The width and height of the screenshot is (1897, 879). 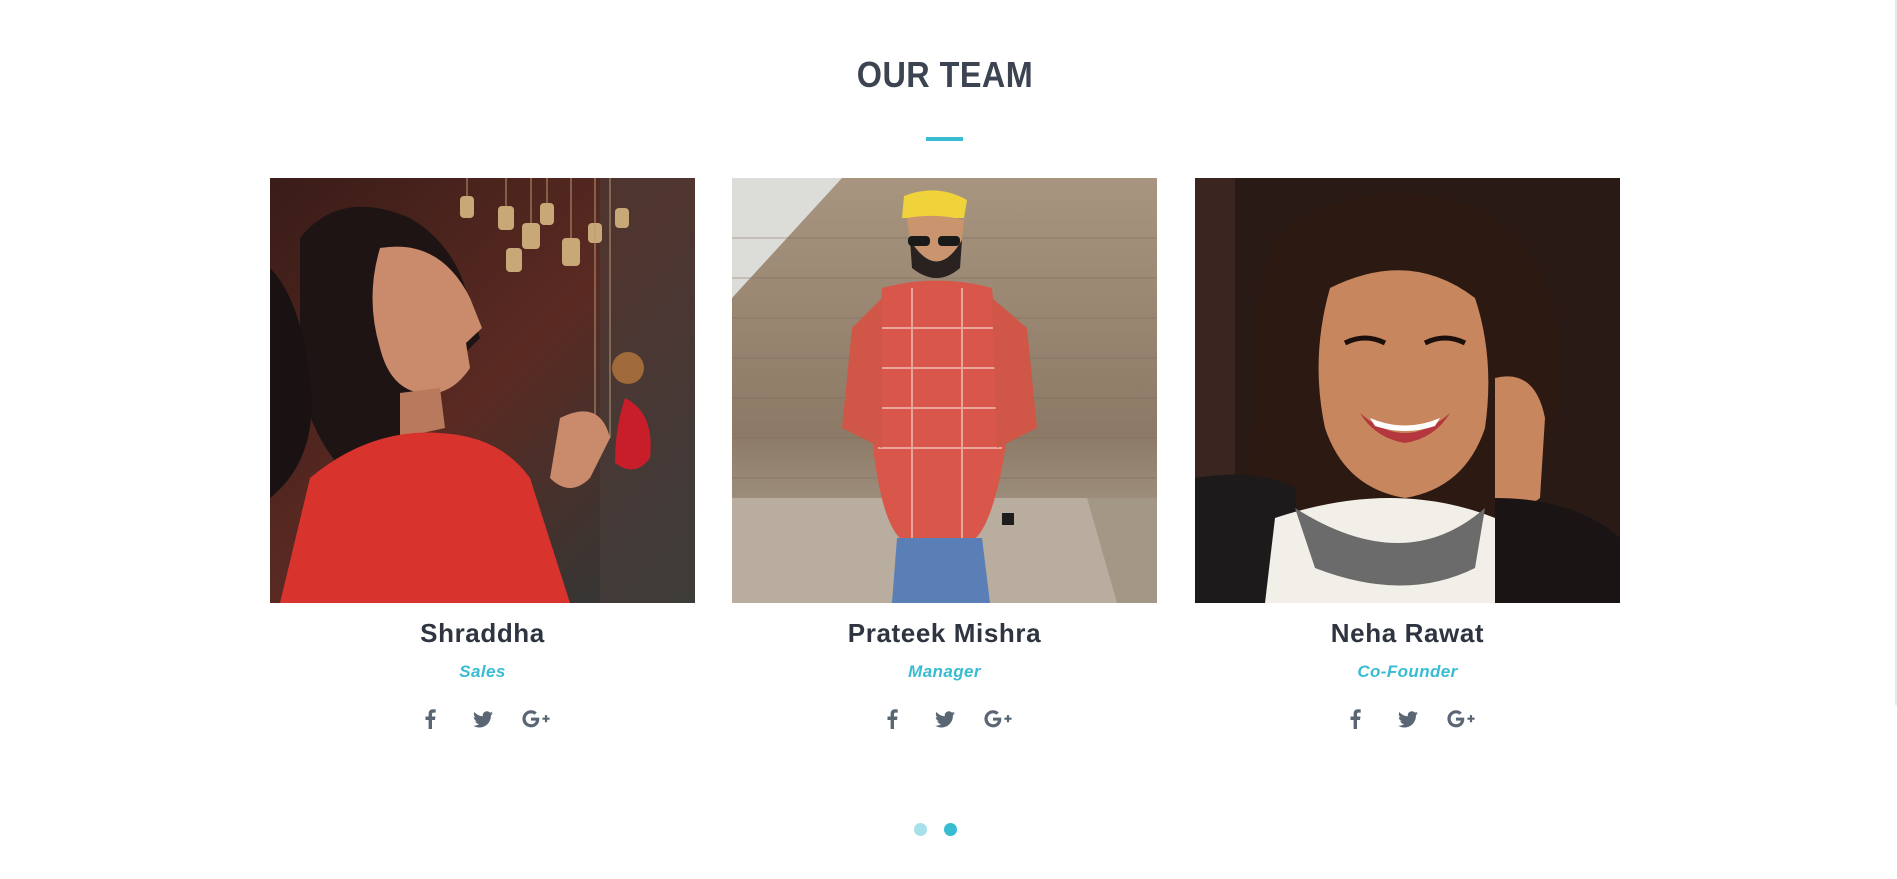 What do you see at coordinates (944, 139) in the screenshot?
I see `title-divider` at bounding box center [944, 139].